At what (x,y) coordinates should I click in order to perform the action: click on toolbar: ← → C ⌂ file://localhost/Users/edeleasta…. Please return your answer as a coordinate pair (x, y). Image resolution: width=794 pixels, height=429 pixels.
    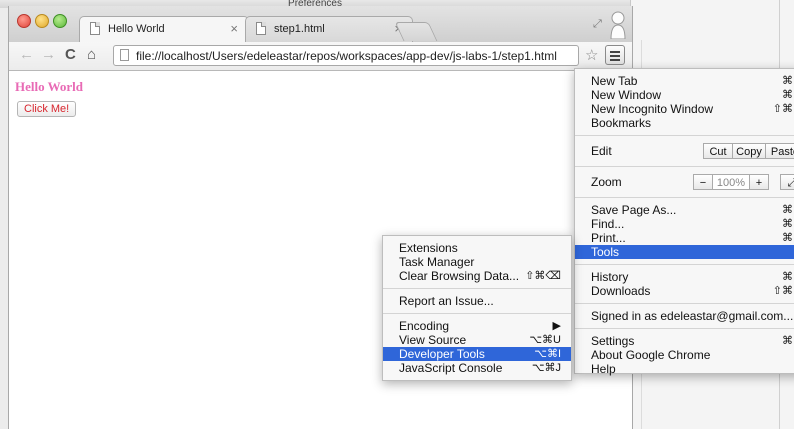
    Looking at the image, I should click on (320, 56).